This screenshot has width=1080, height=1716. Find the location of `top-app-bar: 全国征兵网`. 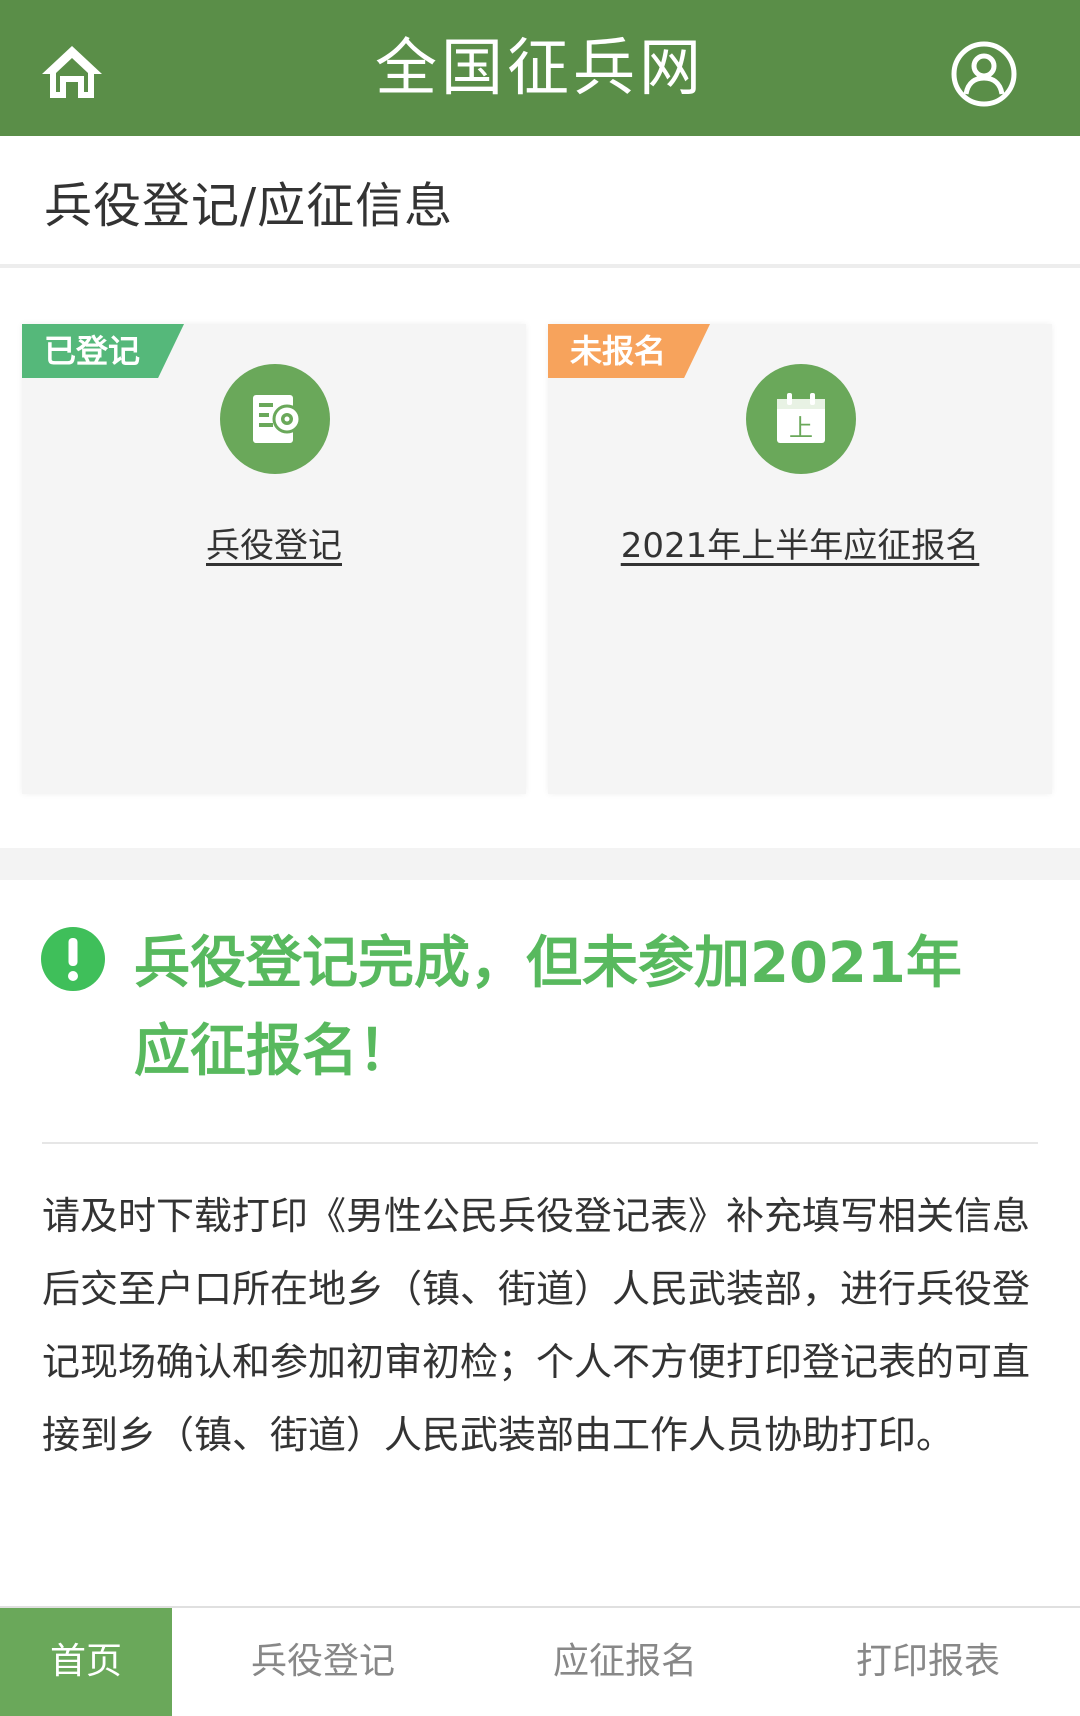

top-app-bar: 全国征兵网 is located at coordinates (540, 68).